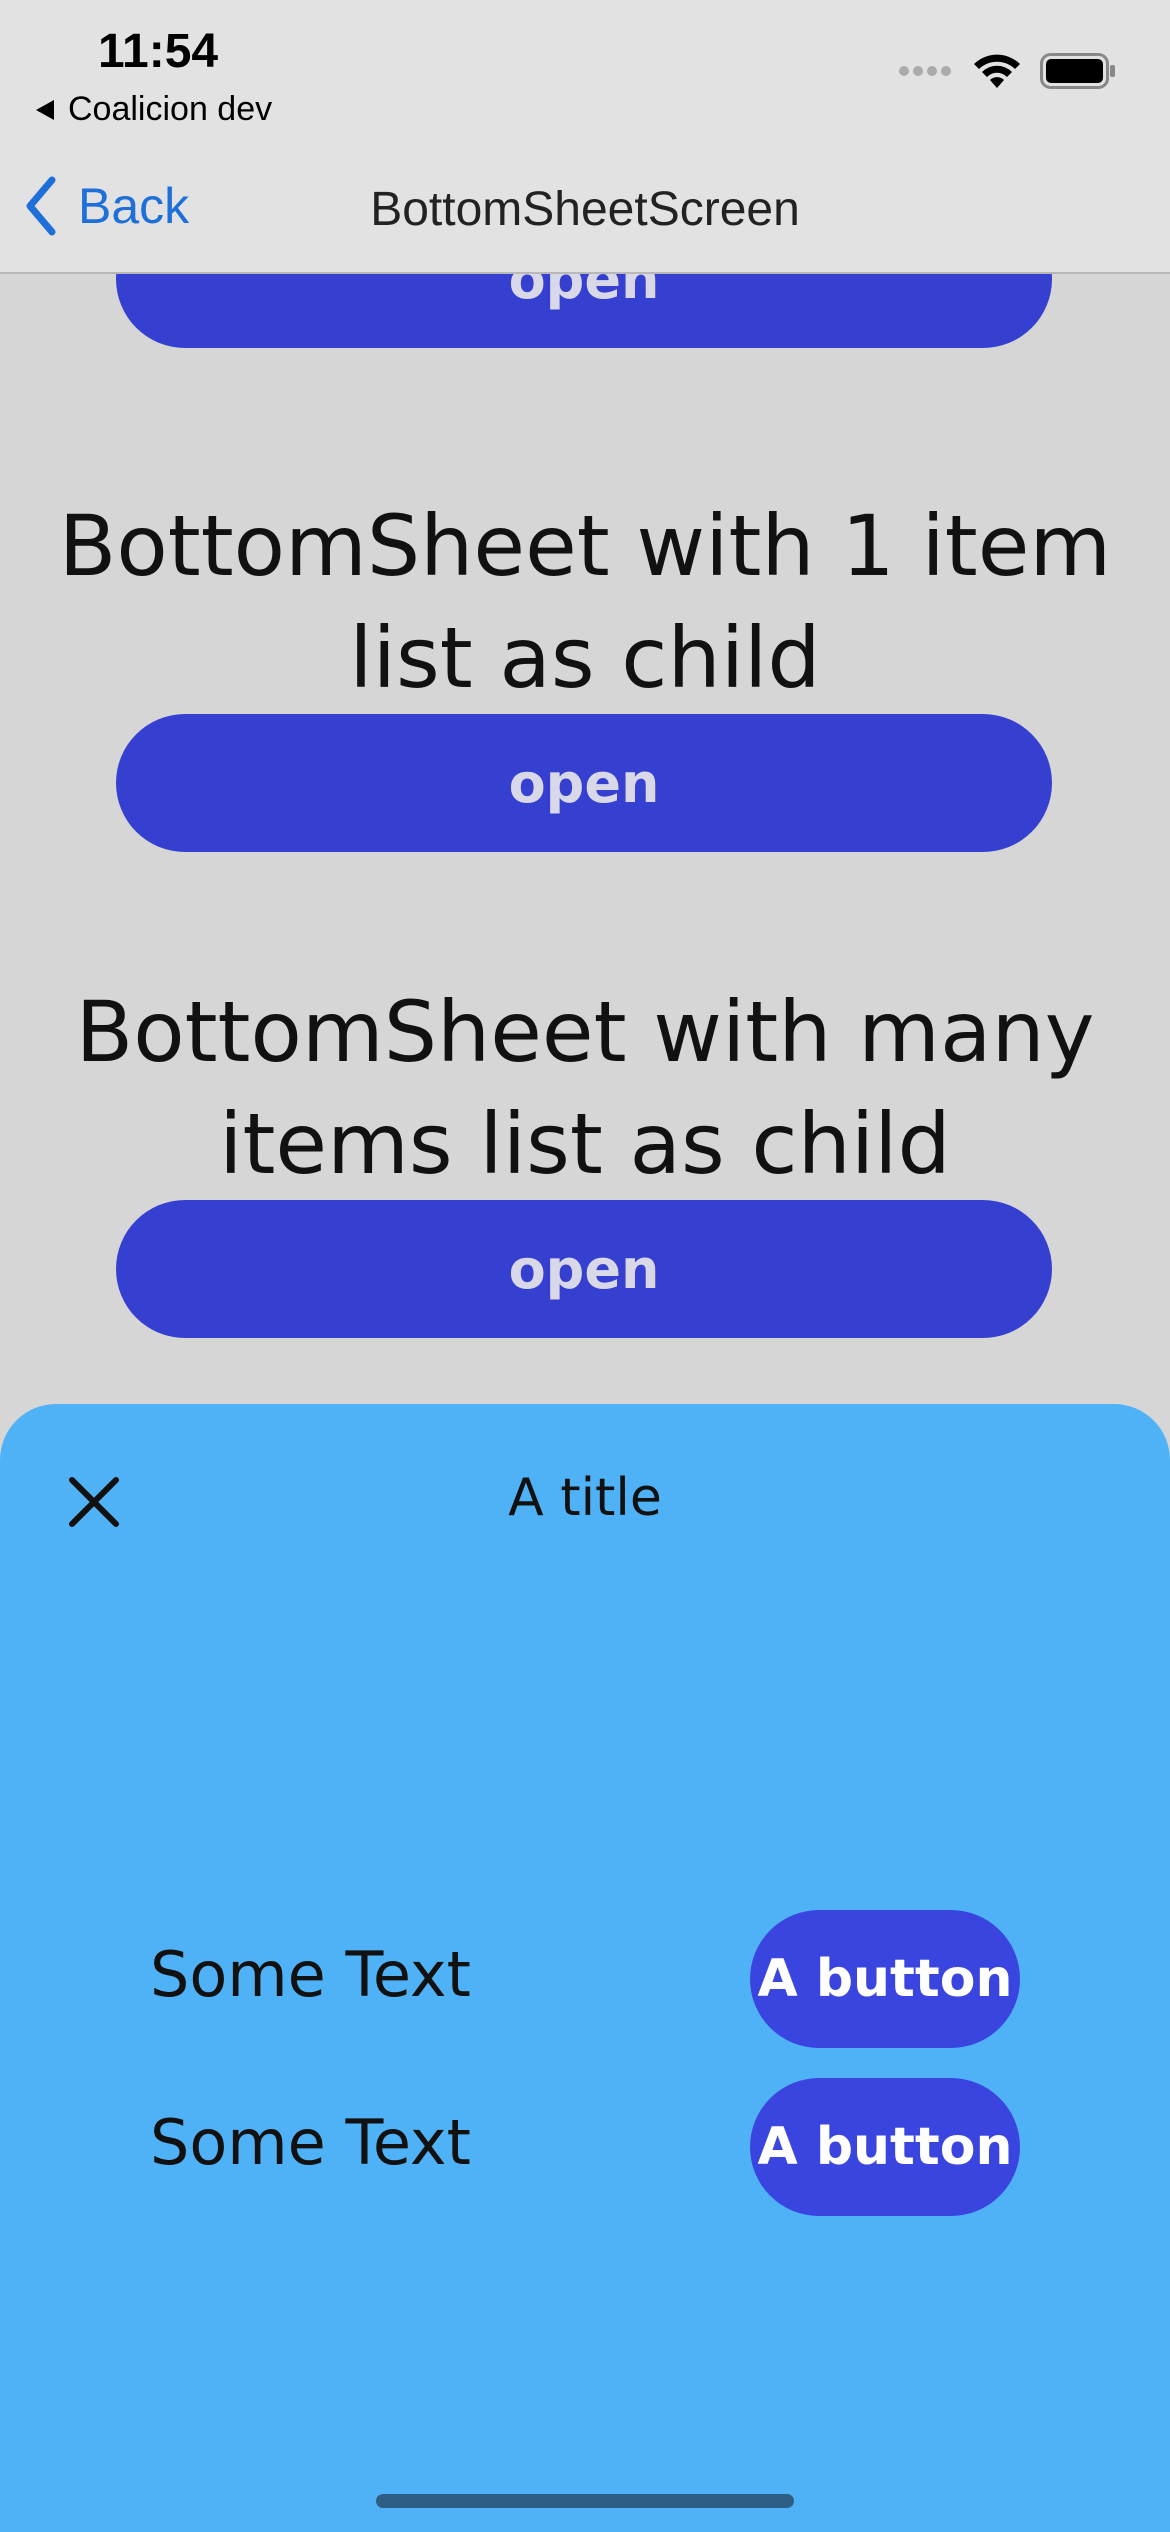 The width and height of the screenshot is (1170, 2532). Describe the element at coordinates (170, 109) in the screenshot. I see `status-back-app-label: Coalicion dev` at that location.